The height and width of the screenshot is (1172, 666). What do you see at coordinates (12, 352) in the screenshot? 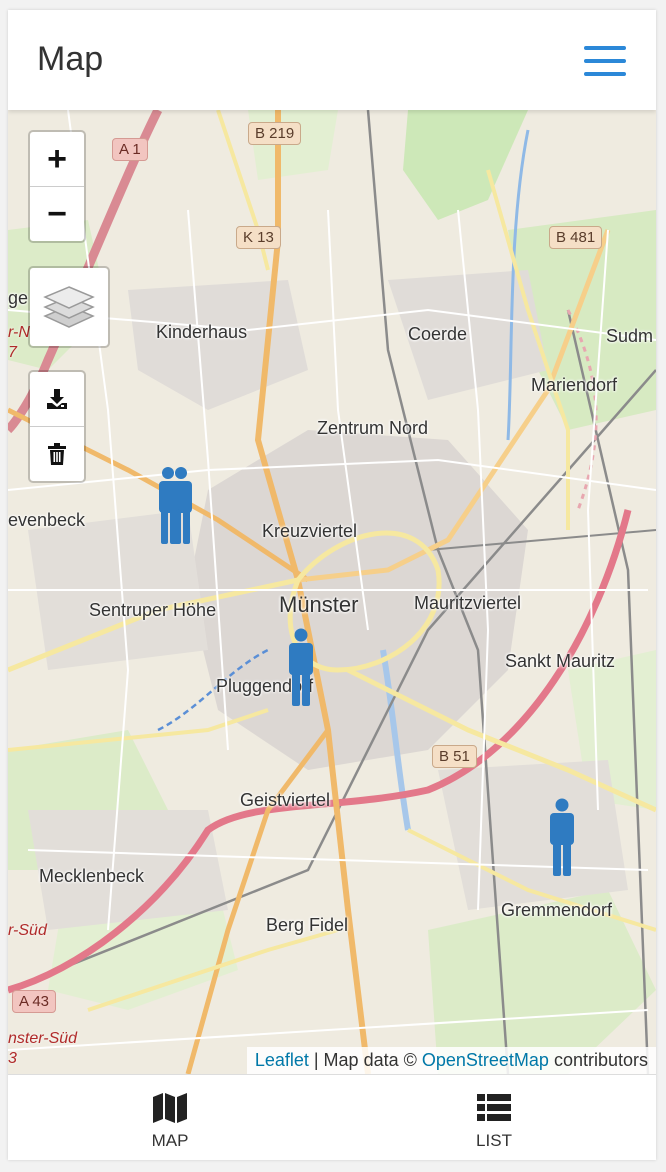
I see `road-label: 7` at bounding box center [12, 352].